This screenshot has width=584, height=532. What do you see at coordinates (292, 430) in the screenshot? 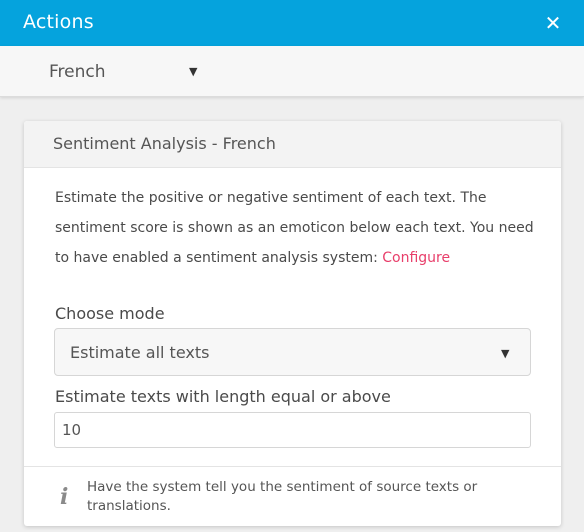
I see `min-length-input` at bounding box center [292, 430].